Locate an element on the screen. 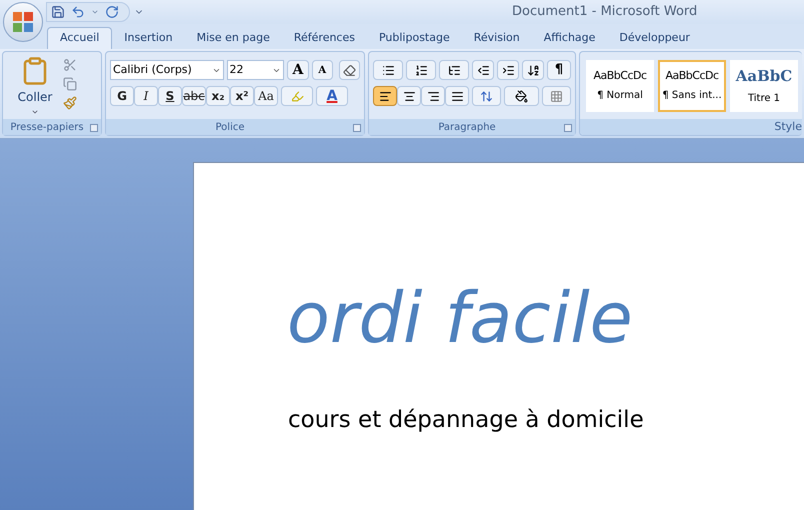 The width and height of the screenshot is (804, 510). office-logo-icon is located at coordinates (23, 22).